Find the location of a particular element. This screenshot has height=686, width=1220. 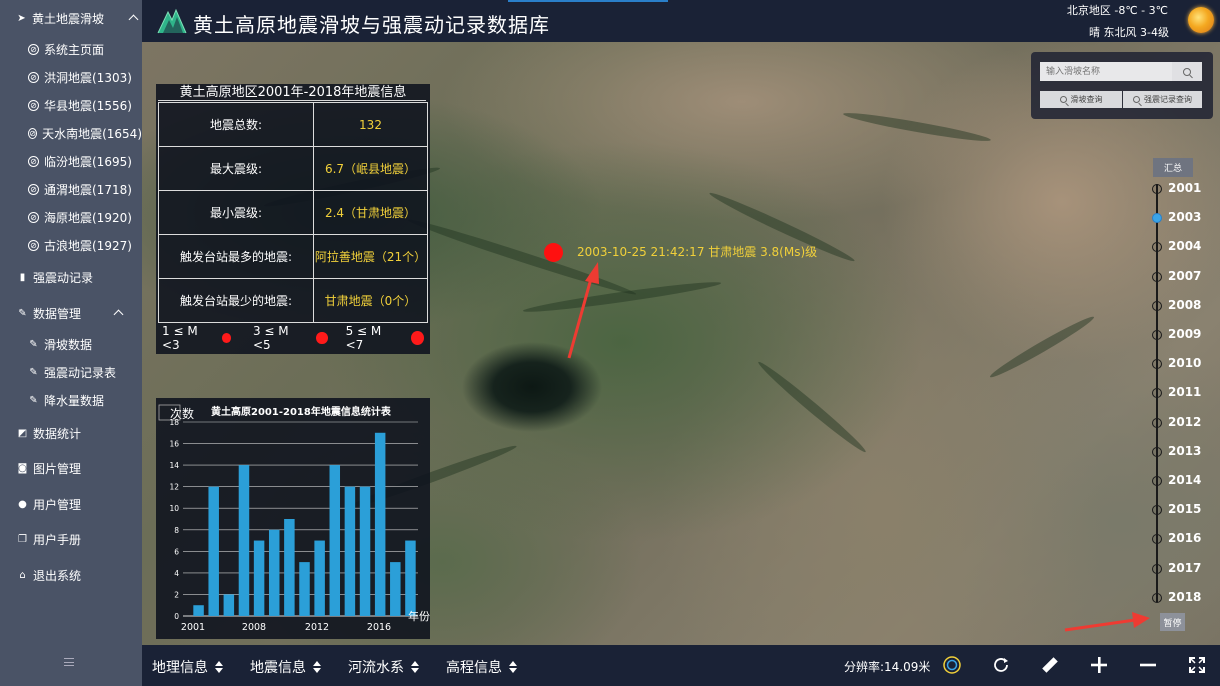

sidebar-item-rainfall-data: ✎ 降水量数据 is located at coordinates (71, 400).